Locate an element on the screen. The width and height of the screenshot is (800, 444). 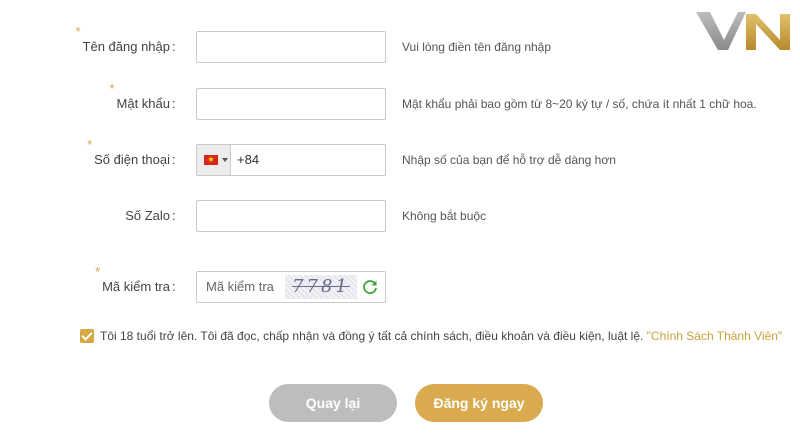
refresh-icon is located at coordinates (370, 287).